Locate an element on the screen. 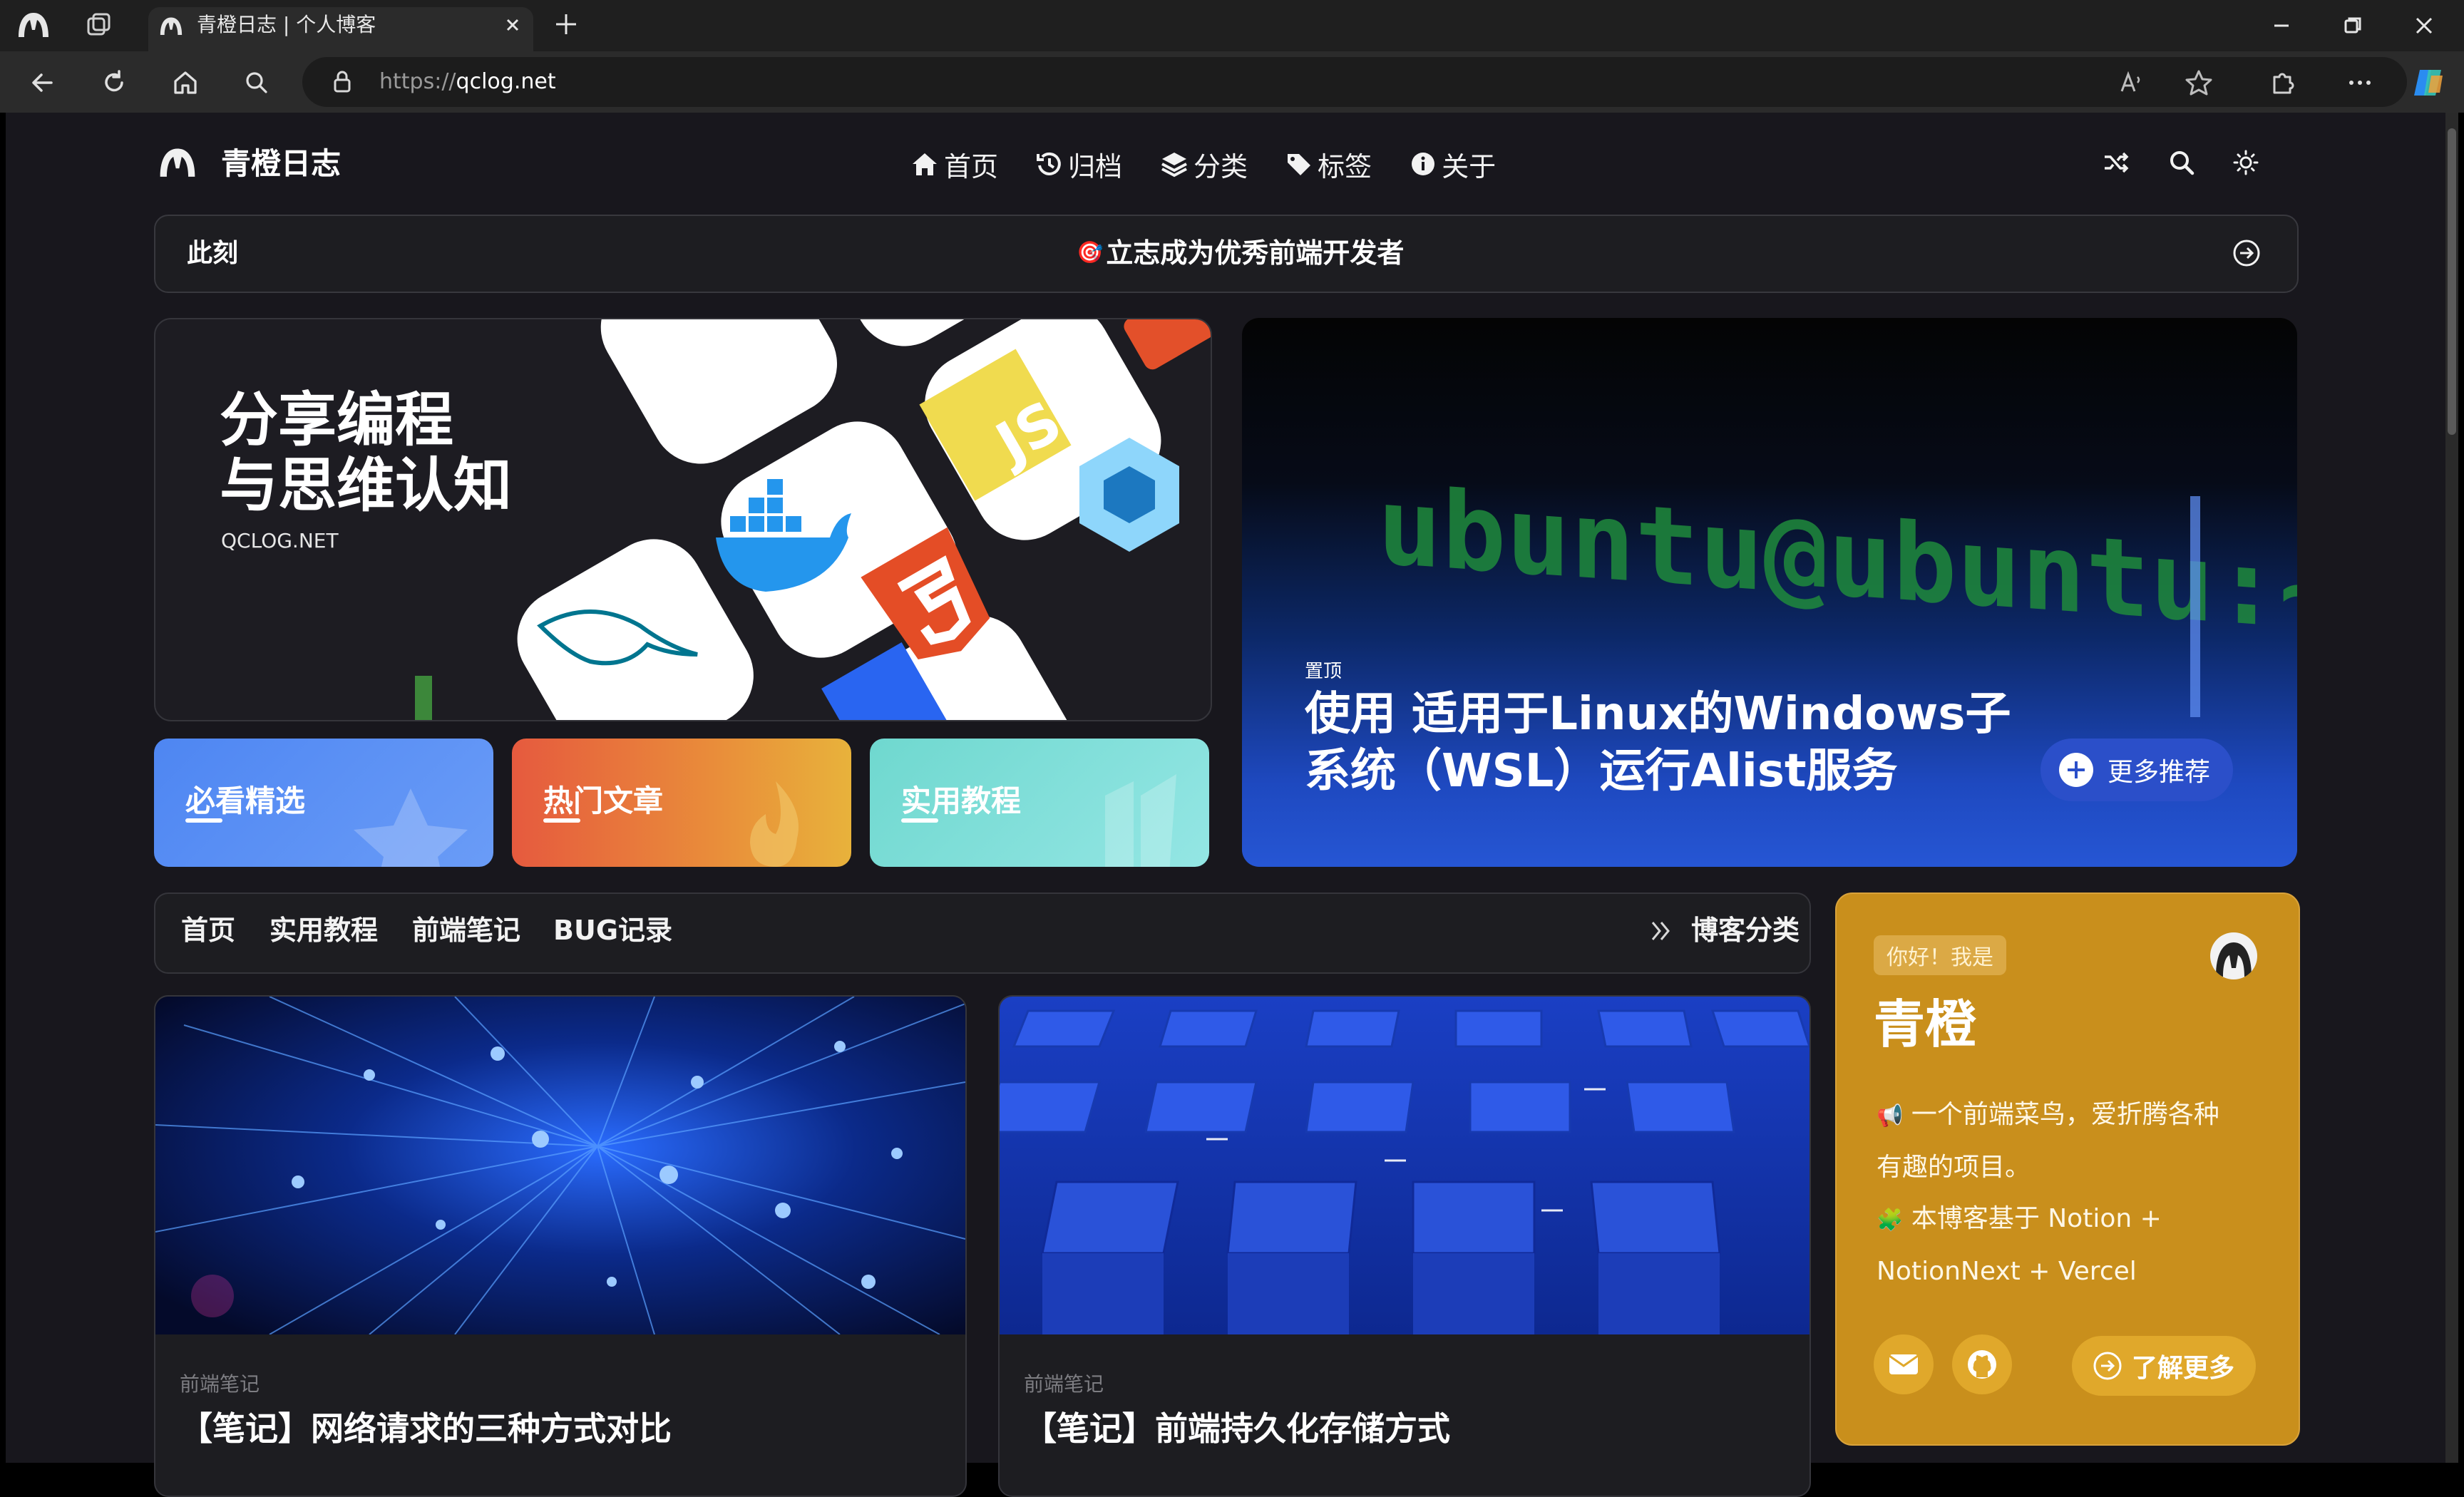 The height and width of the screenshot is (1497, 2464). nav-about: 关于 is located at coordinates (1452, 164).